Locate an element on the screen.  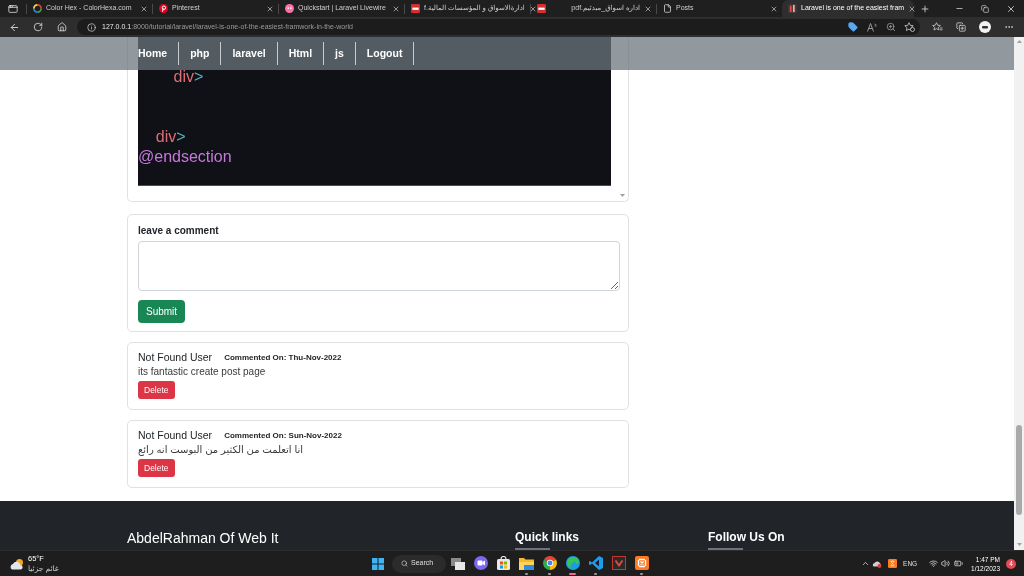
ribbon-logo-icon is located at coordinates (595, 563).